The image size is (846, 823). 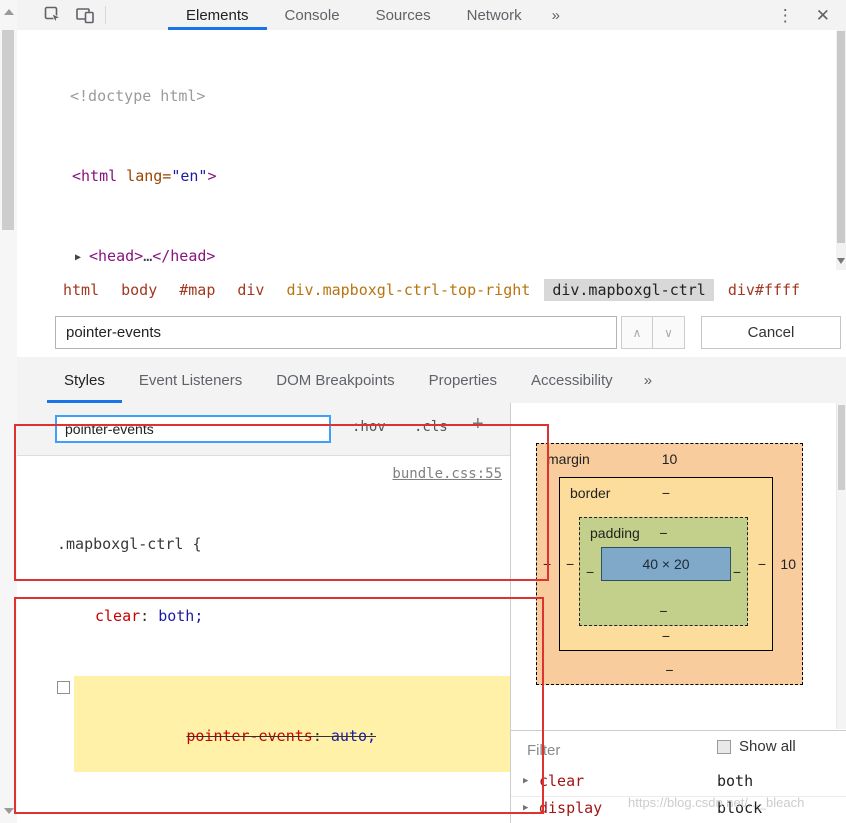 I want to click on page-scrollbar-thumb, so click(x=8, y=130).